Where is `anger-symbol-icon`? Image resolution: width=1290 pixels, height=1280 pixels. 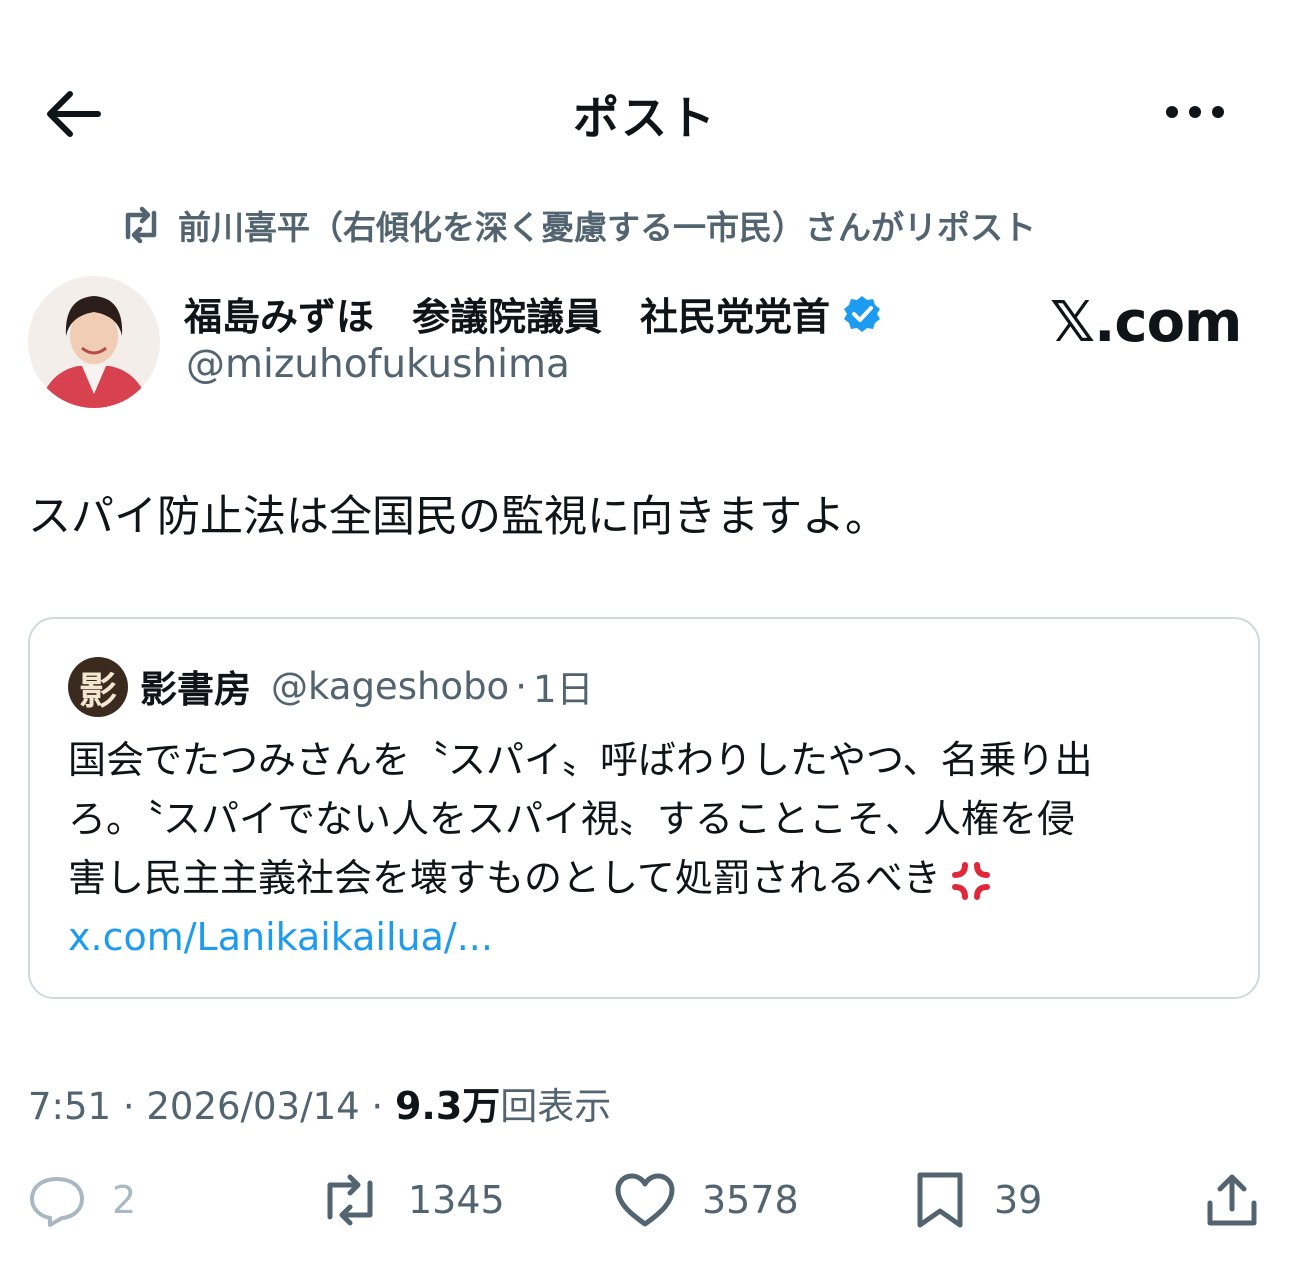
anger-symbol-icon is located at coordinates (970, 880).